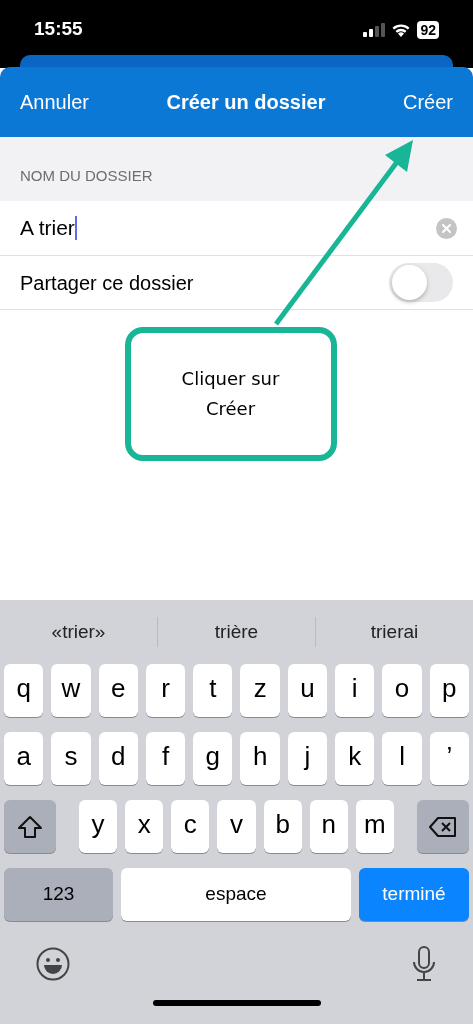 This screenshot has width=473, height=1024. What do you see at coordinates (402, 690) in the screenshot?
I see `keyboard-key: o` at bounding box center [402, 690].